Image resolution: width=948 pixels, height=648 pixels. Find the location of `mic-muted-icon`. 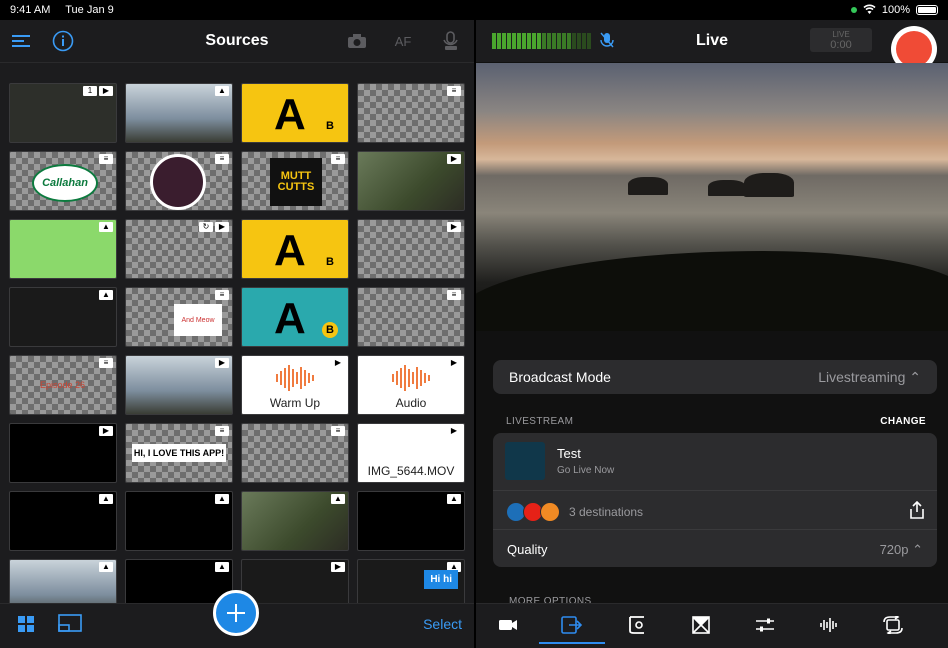

mic-muted-icon is located at coordinates (607, 43).